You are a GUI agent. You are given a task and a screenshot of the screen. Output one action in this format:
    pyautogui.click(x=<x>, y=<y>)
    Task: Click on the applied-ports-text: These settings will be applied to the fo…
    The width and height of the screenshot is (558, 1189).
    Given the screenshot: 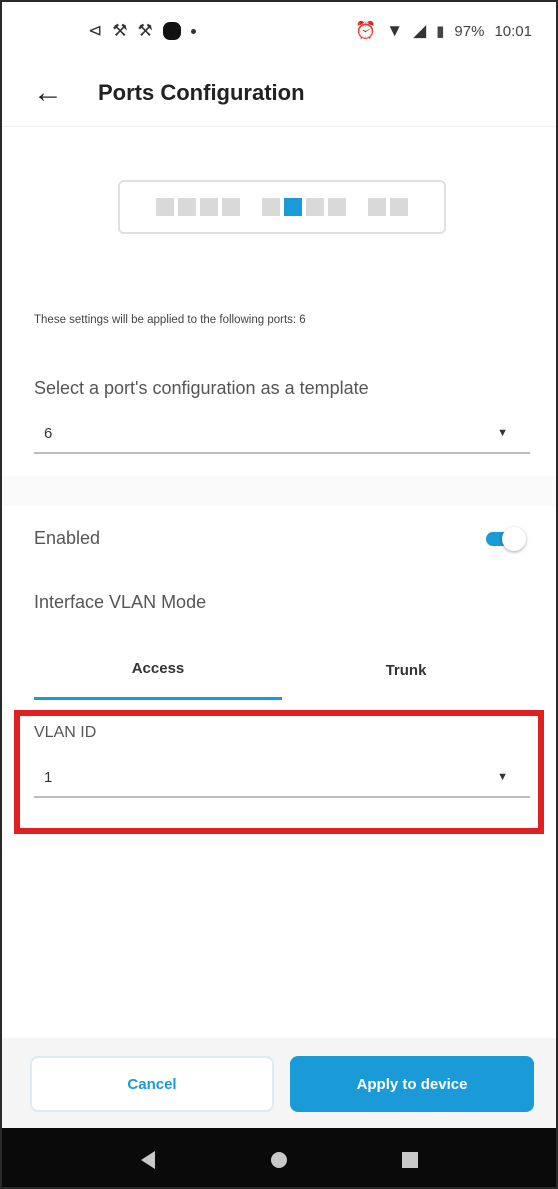 What is the action you would take?
    pyautogui.click(x=170, y=320)
    